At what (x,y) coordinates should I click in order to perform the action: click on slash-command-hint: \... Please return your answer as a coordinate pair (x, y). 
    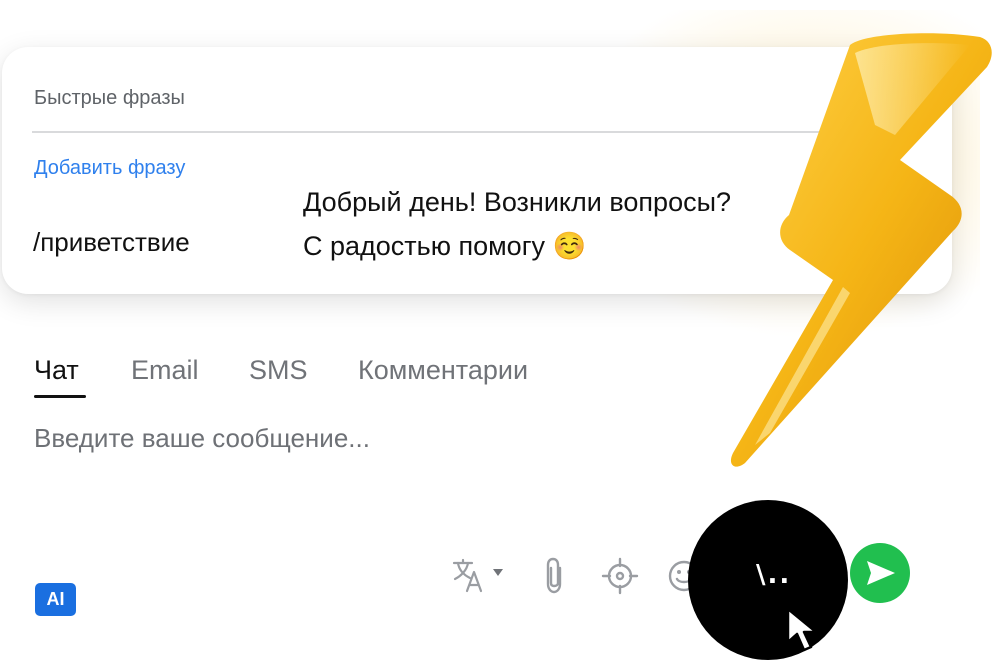
    Looking at the image, I should click on (774, 575).